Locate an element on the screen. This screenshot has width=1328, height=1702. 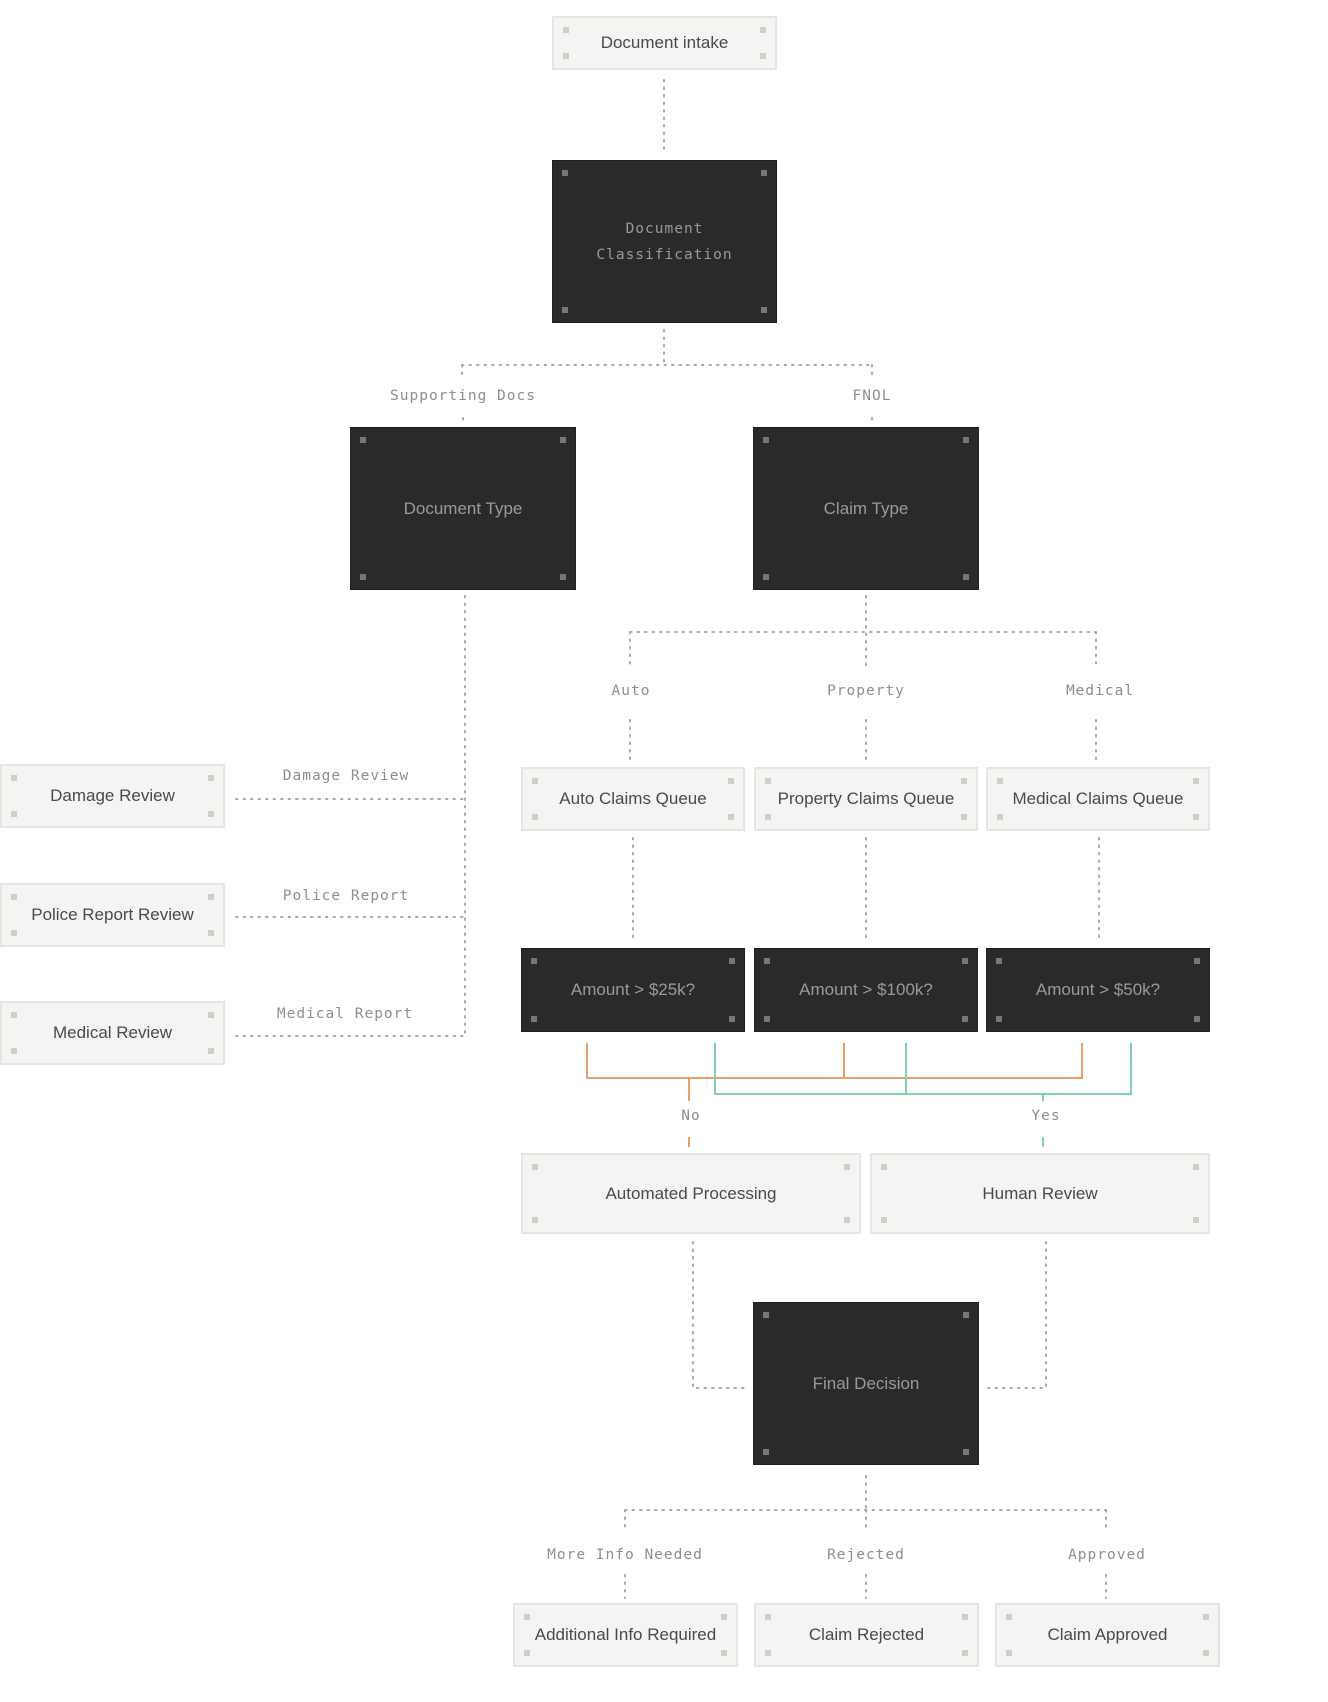
node-property-amount-check: Amount > $100k? is located at coordinates (866, 990).